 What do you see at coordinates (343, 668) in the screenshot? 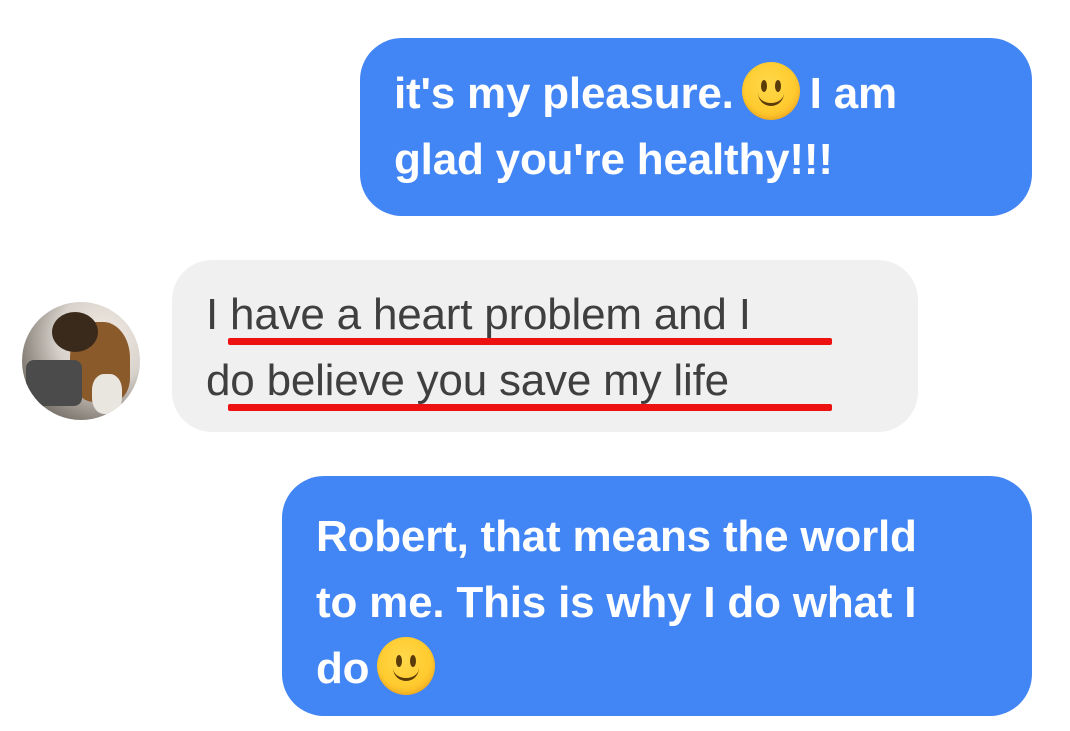
I see `message-text: do` at bounding box center [343, 668].